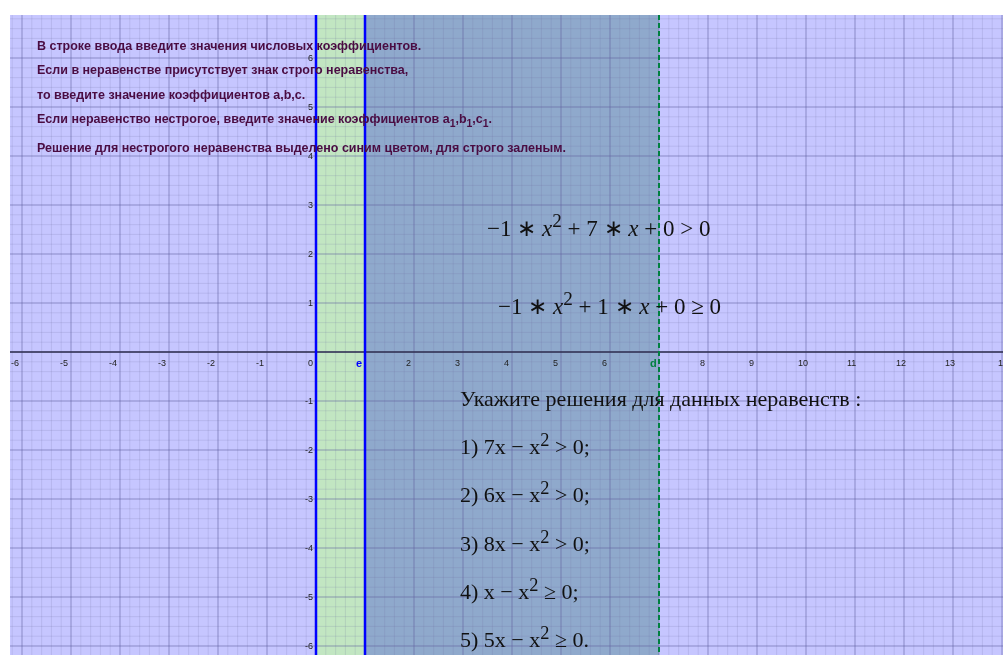  I want to click on x-axis-label: 3, so click(457, 363).